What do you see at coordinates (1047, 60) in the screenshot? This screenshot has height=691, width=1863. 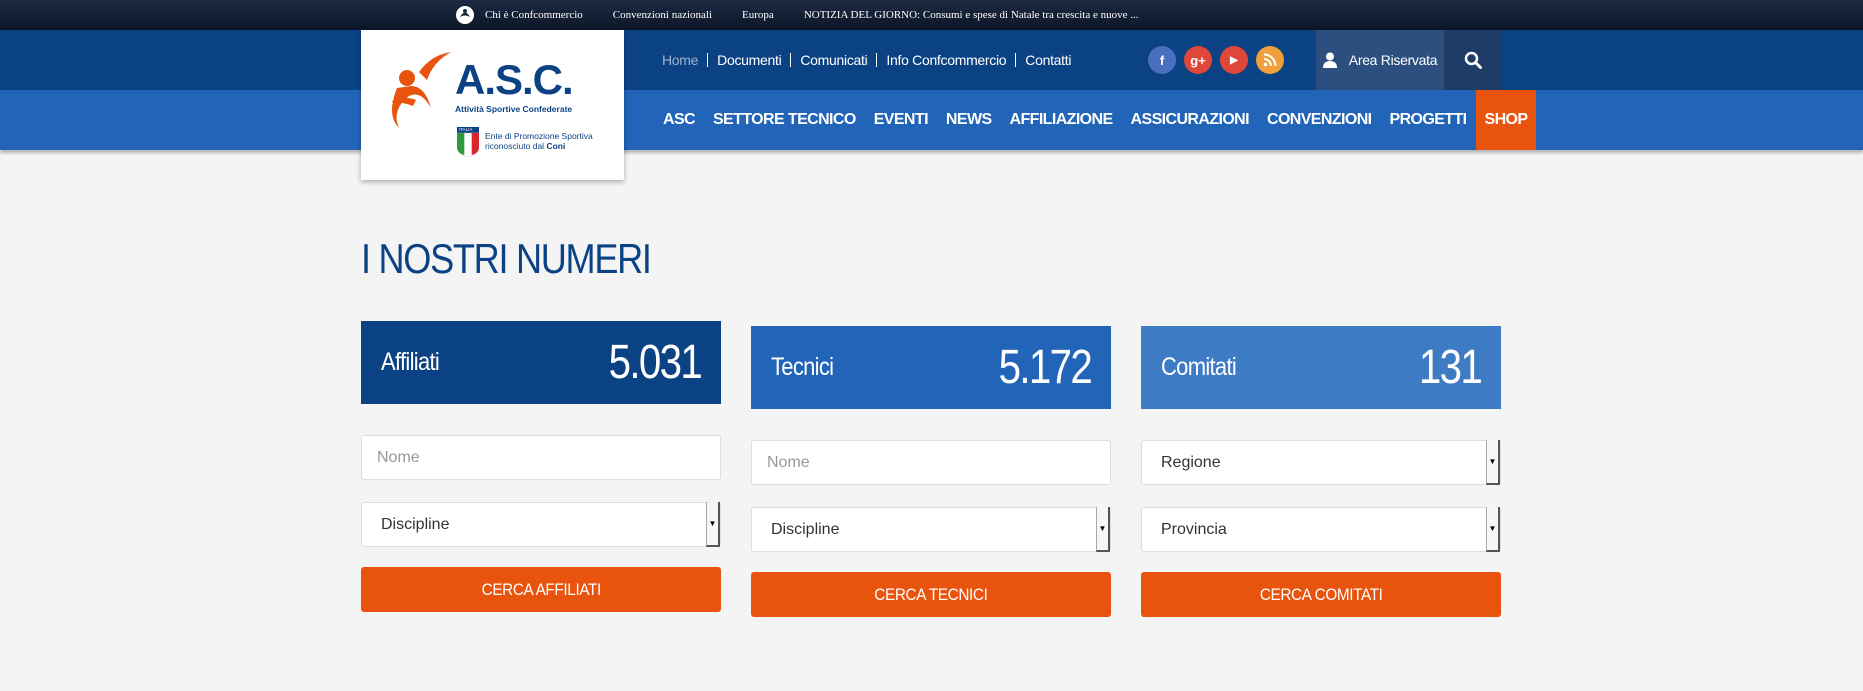 I see `util-link-contatti: Contatti` at bounding box center [1047, 60].